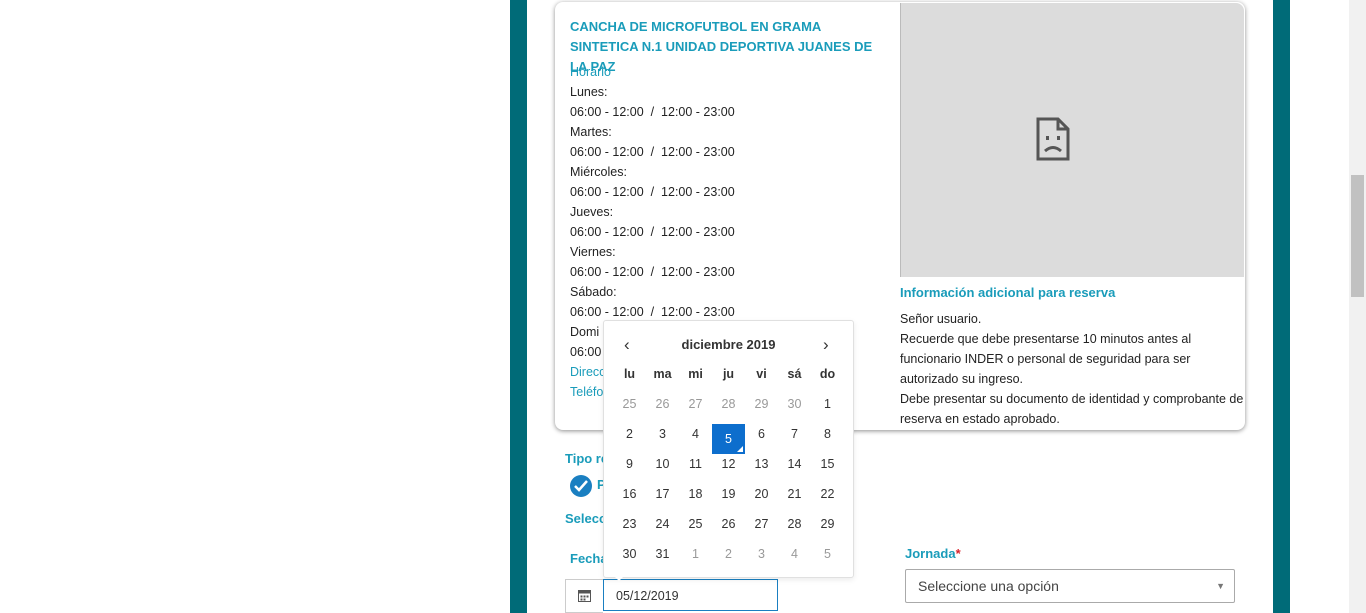 This screenshot has width=1366, height=613. Describe the element at coordinates (794, 469) in the screenshot. I see `calendar-day: 14` at that location.